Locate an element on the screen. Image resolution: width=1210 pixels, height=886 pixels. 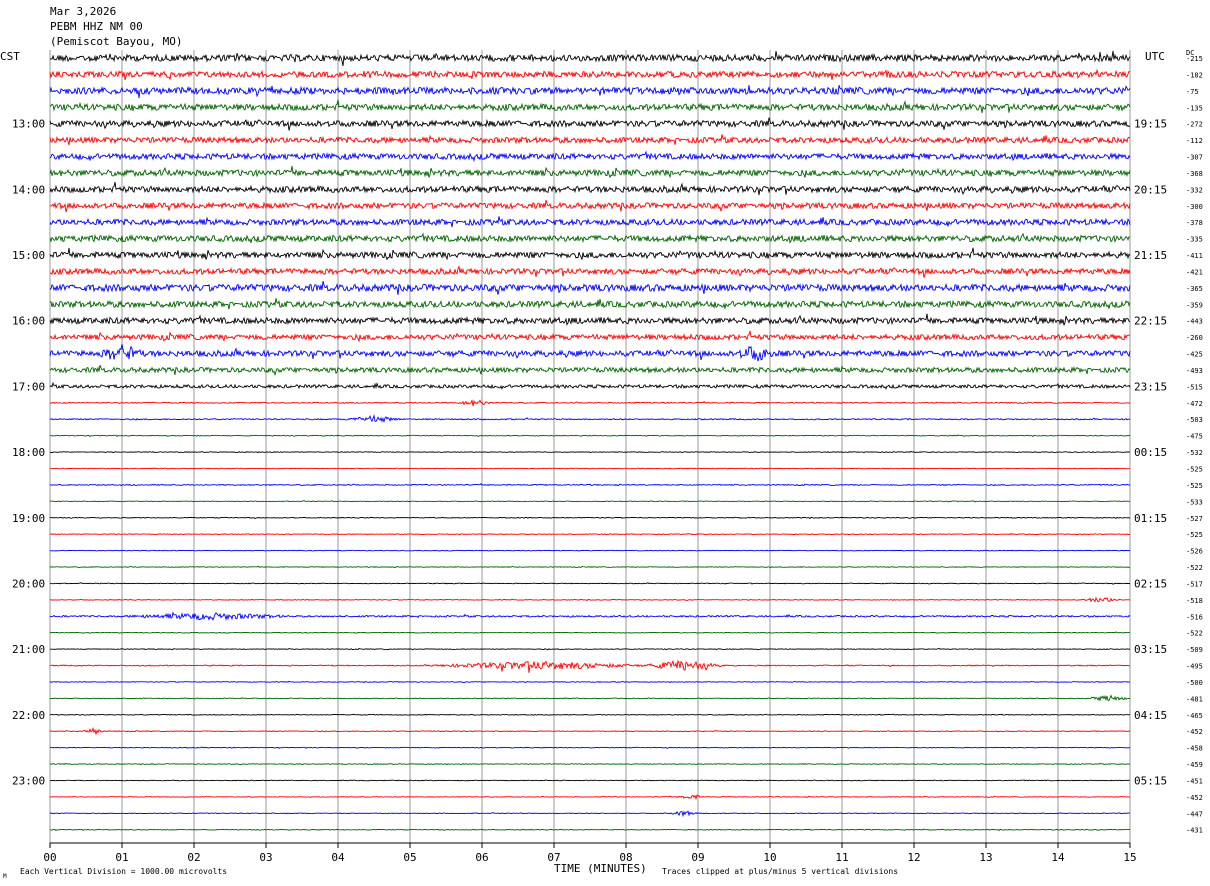
utc-hour-label-0: 19:15 is located at coordinates (1150, 124).